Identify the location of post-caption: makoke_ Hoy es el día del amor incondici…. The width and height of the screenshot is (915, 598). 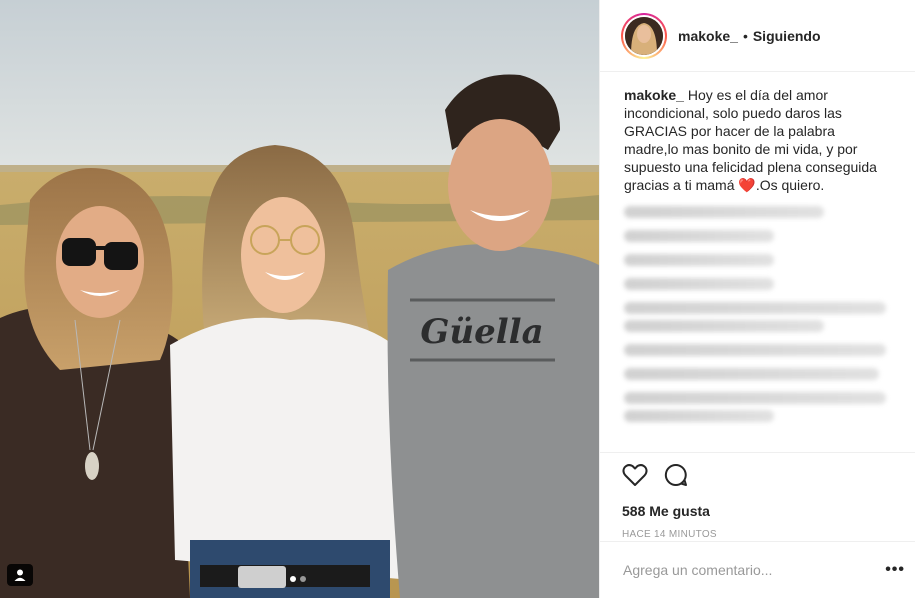
(757, 133).